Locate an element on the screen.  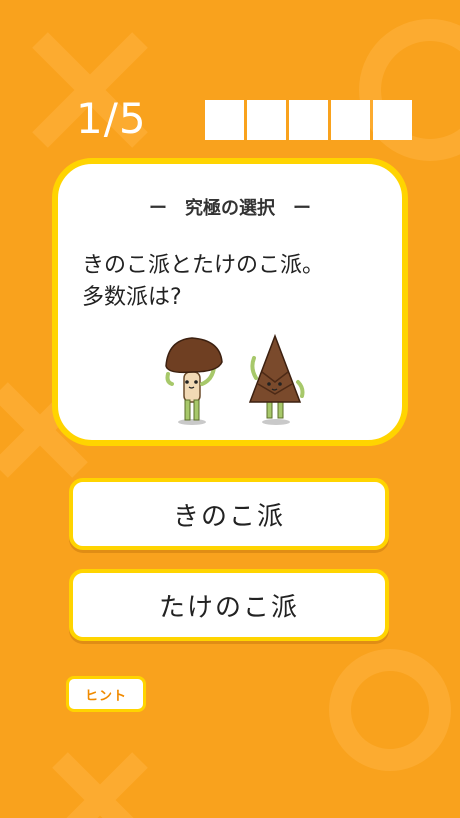
answer-button-takenoko: たけのこ派 is located at coordinates (229, 605).